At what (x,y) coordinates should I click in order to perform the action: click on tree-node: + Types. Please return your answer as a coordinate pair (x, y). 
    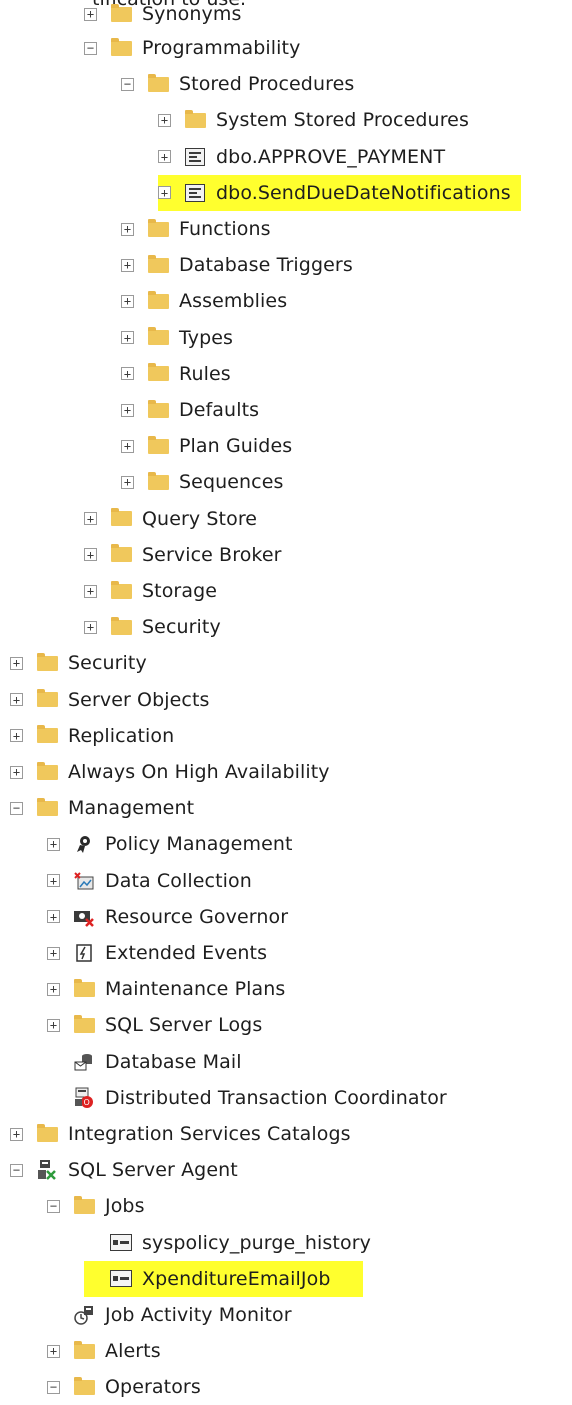
    Looking at the image, I should click on (177, 338).